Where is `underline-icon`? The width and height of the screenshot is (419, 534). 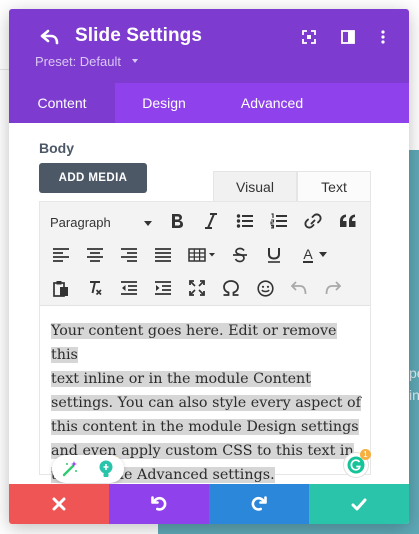
underline-icon is located at coordinates (274, 255).